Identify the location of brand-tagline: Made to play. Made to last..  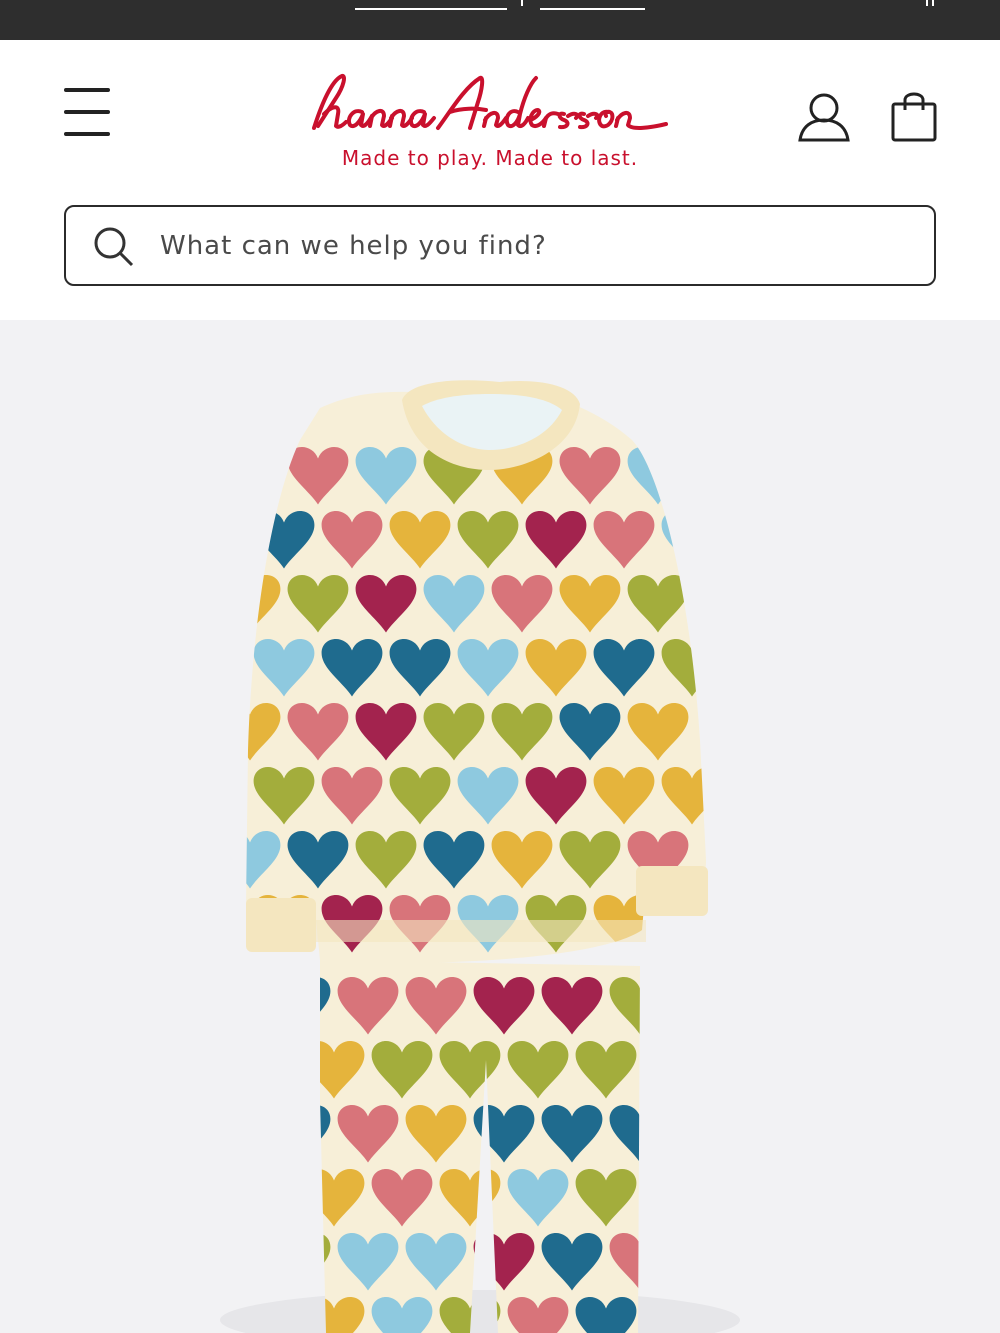
(490, 158).